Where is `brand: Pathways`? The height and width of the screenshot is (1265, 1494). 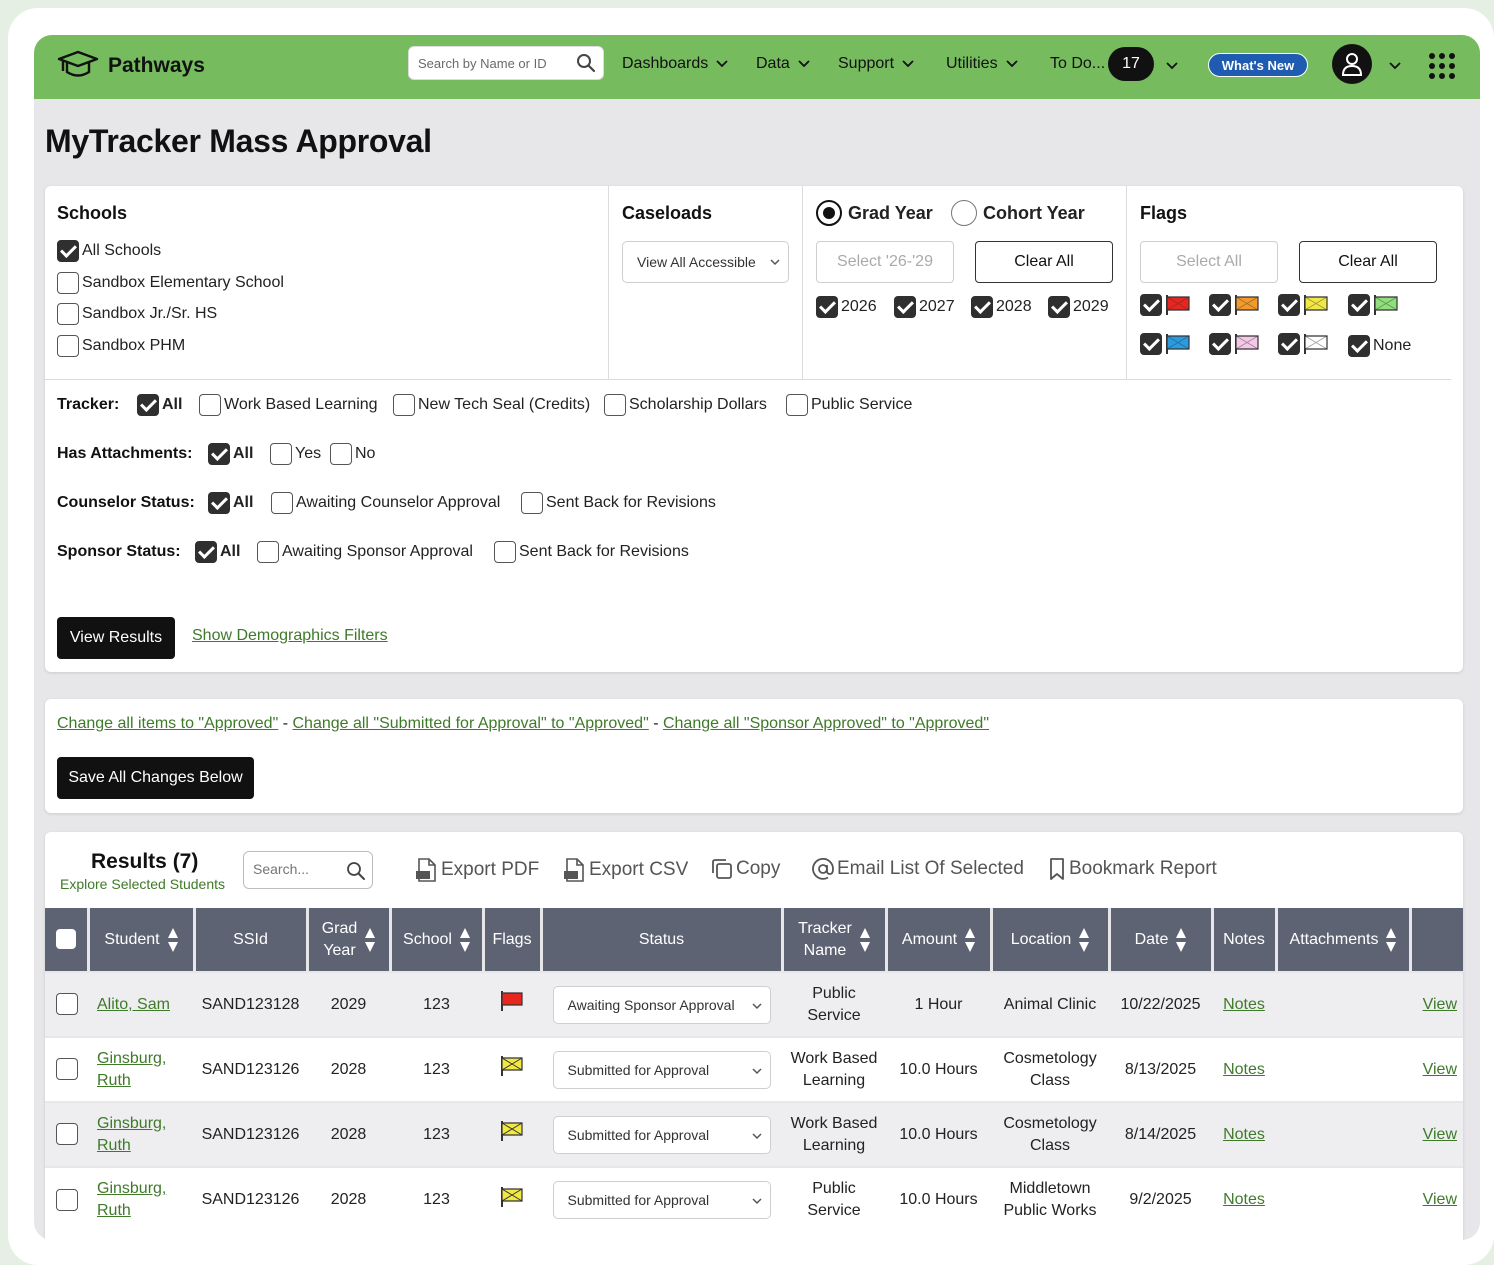 brand: Pathways is located at coordinates (130, 66).